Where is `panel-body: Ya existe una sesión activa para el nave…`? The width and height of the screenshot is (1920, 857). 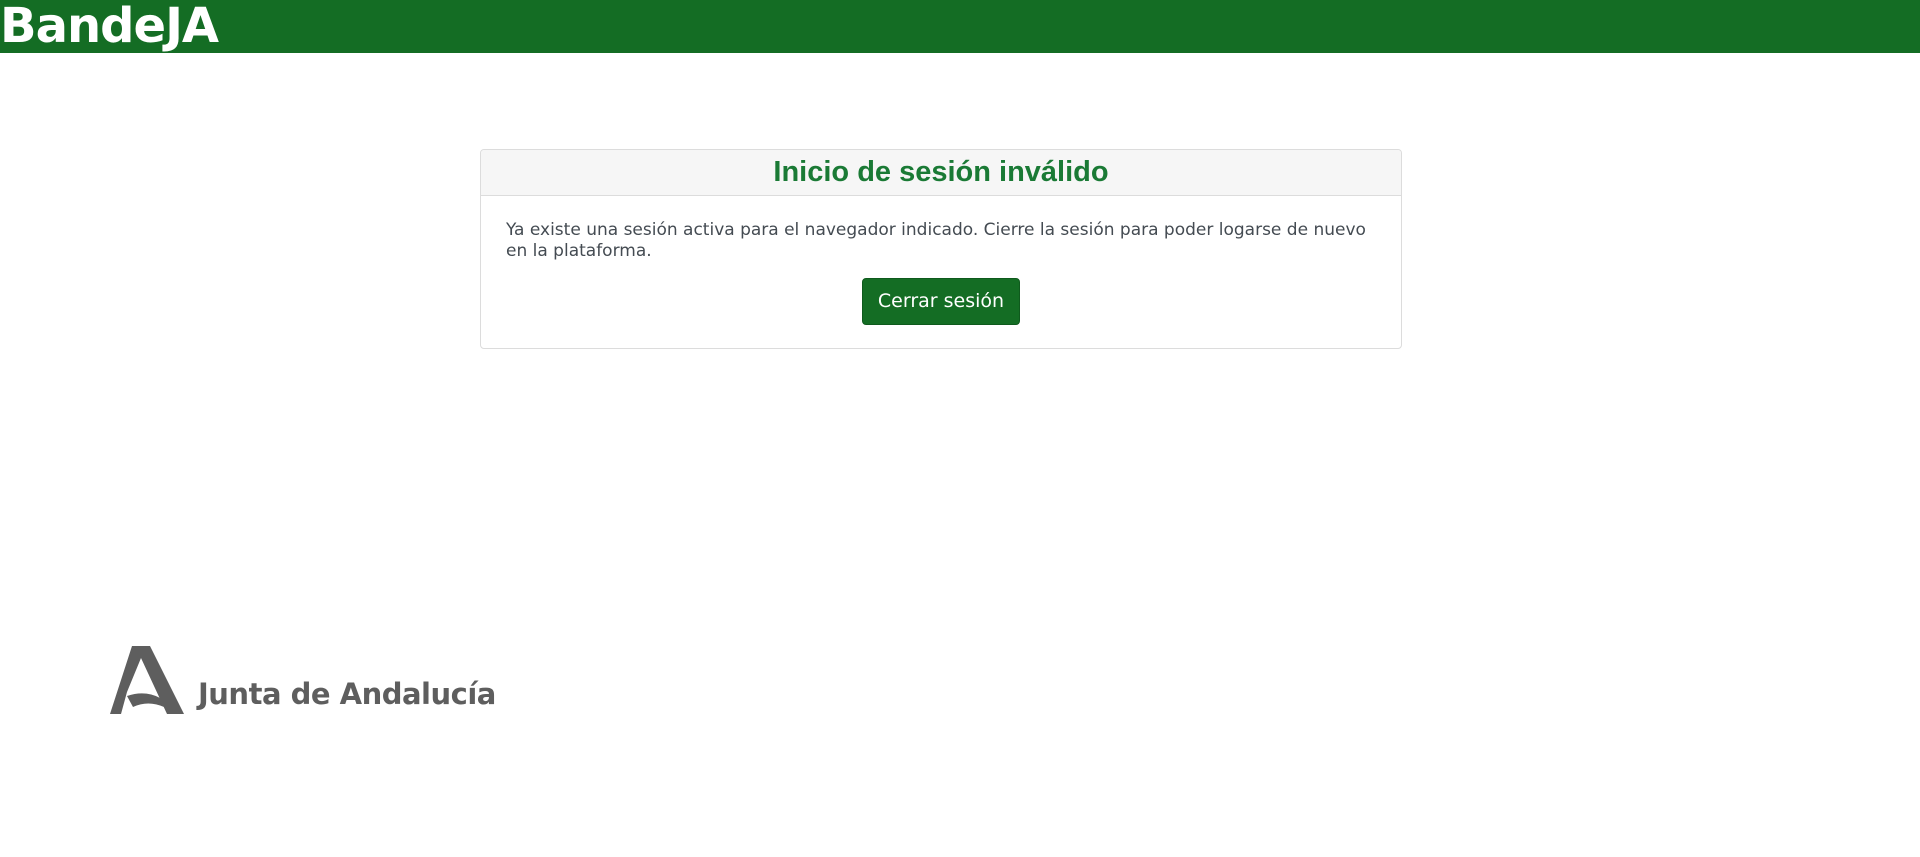 panel-body: Ya existe una sesión activa para el nave… is located at coordinates (941, 260).